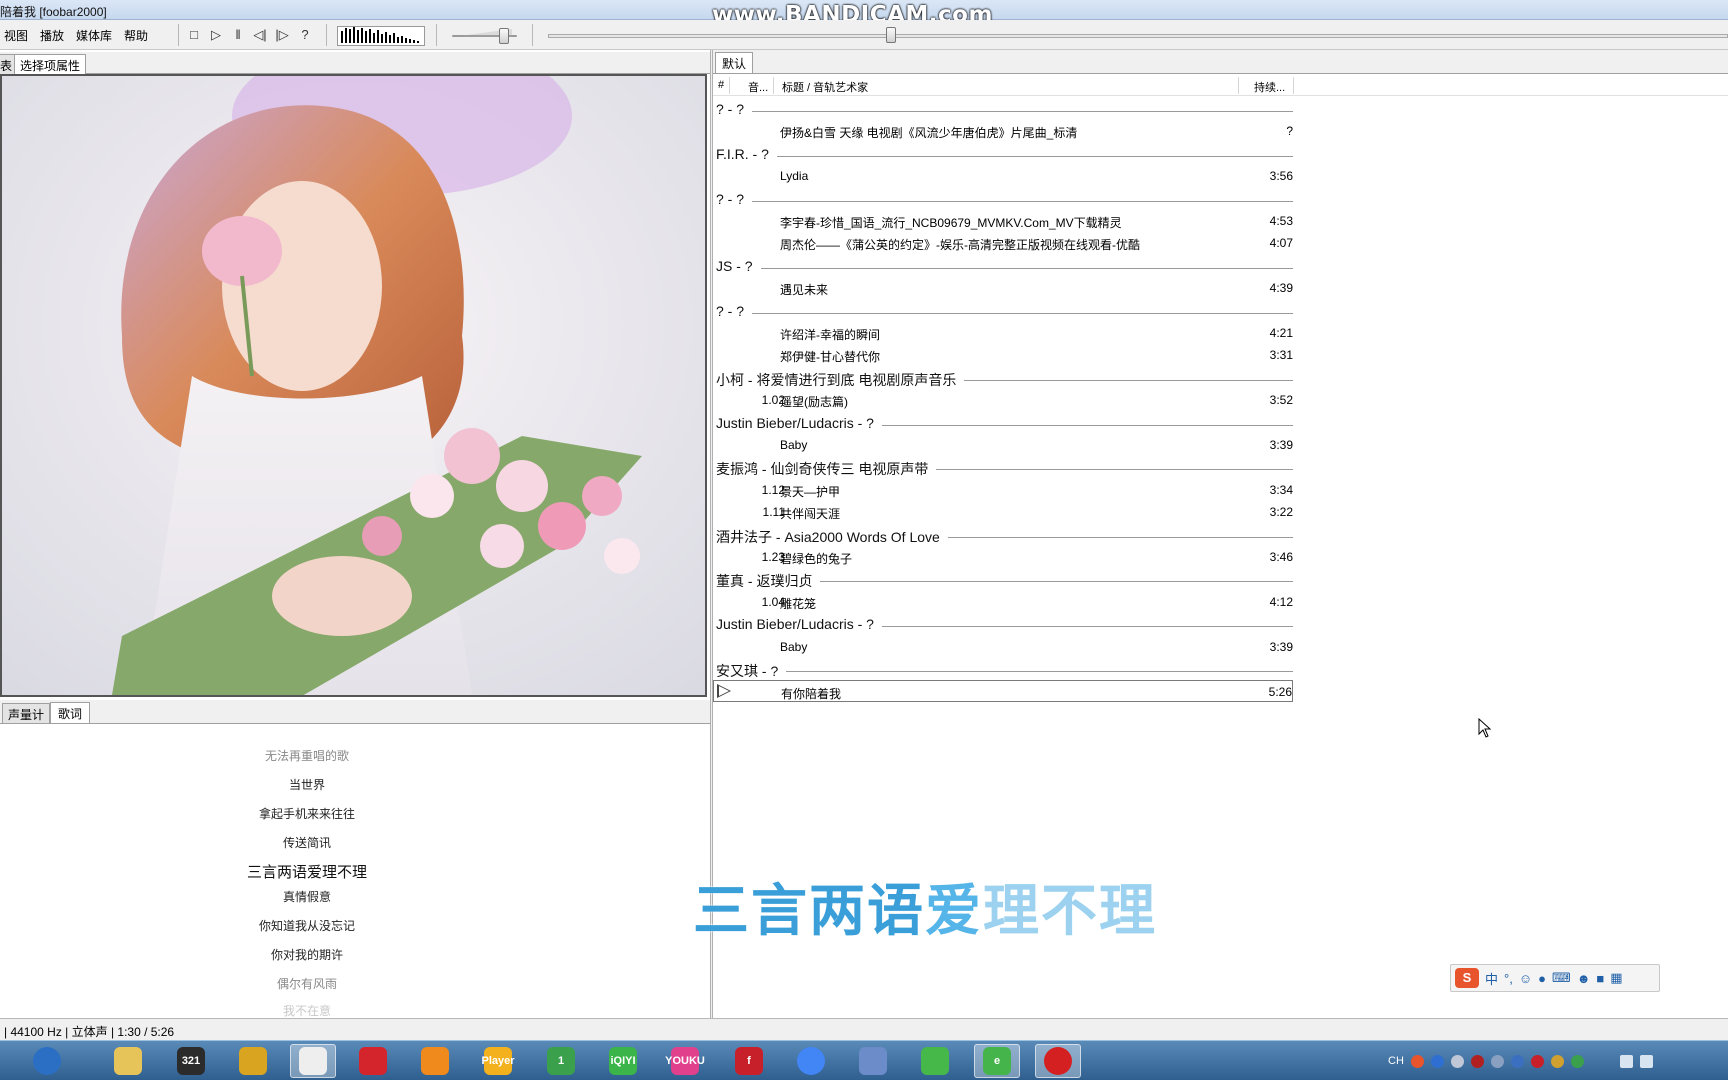 The image size is (1728, 1081). I want to click on menu-help: 帮助, so click(138, 35).